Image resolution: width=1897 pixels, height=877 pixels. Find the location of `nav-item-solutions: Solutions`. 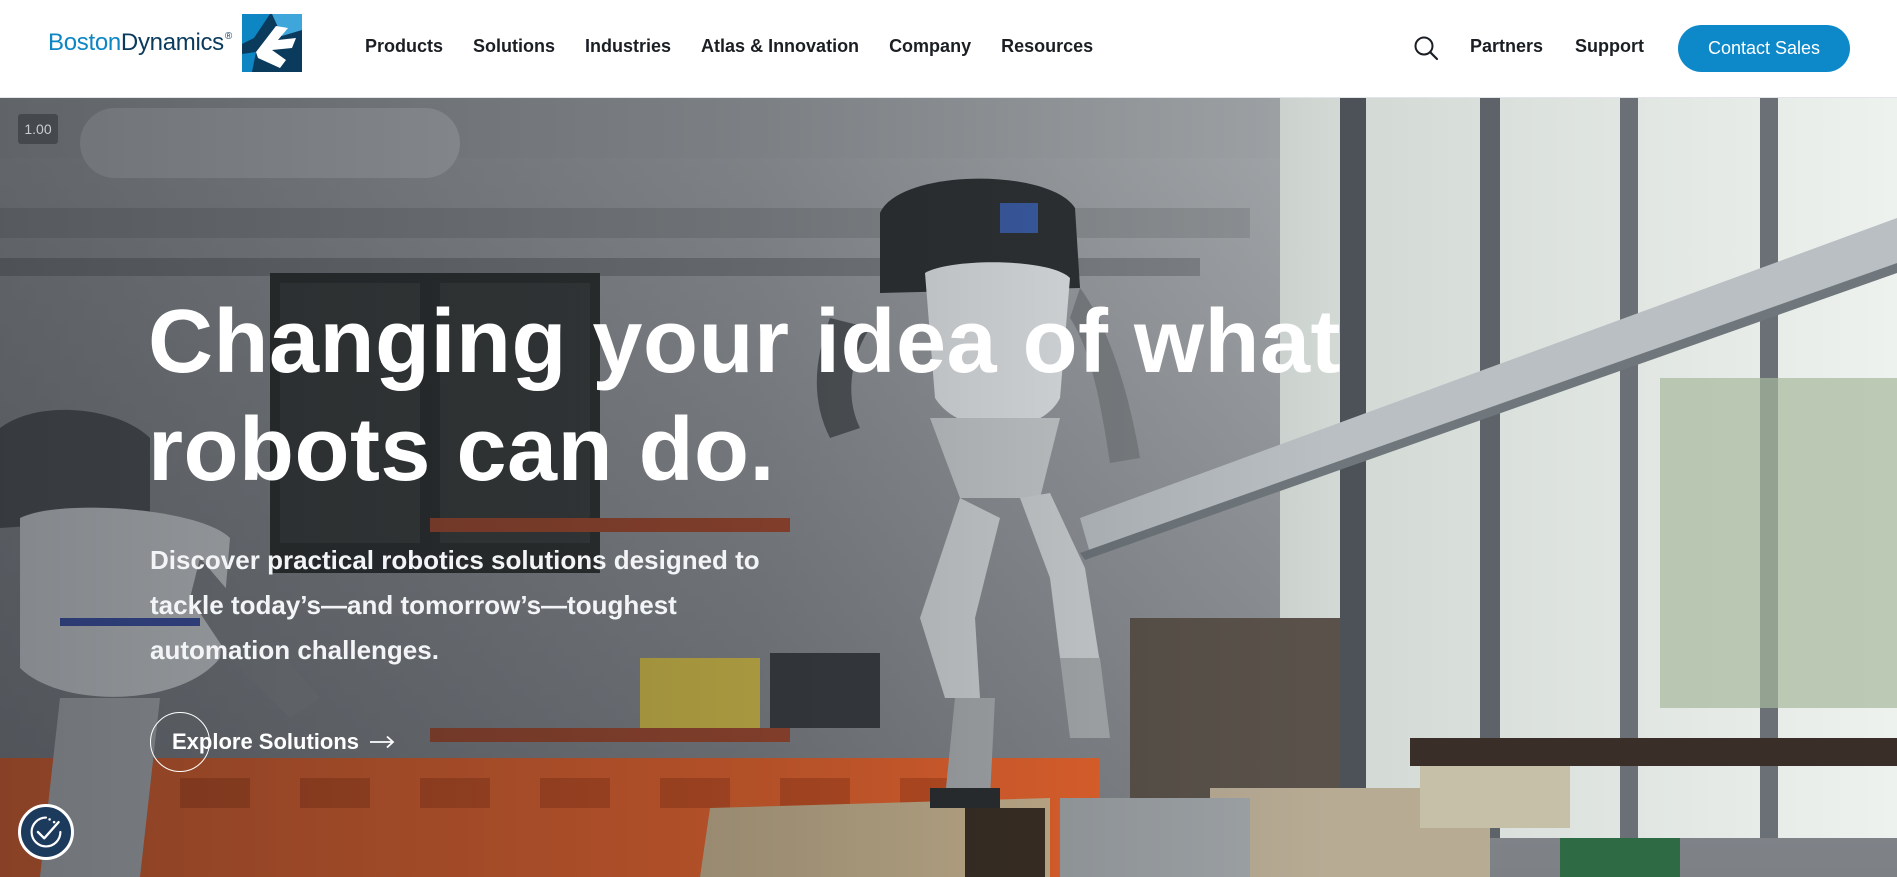

nav-item-solutions: Solutions is located at coordinates (514, 46).